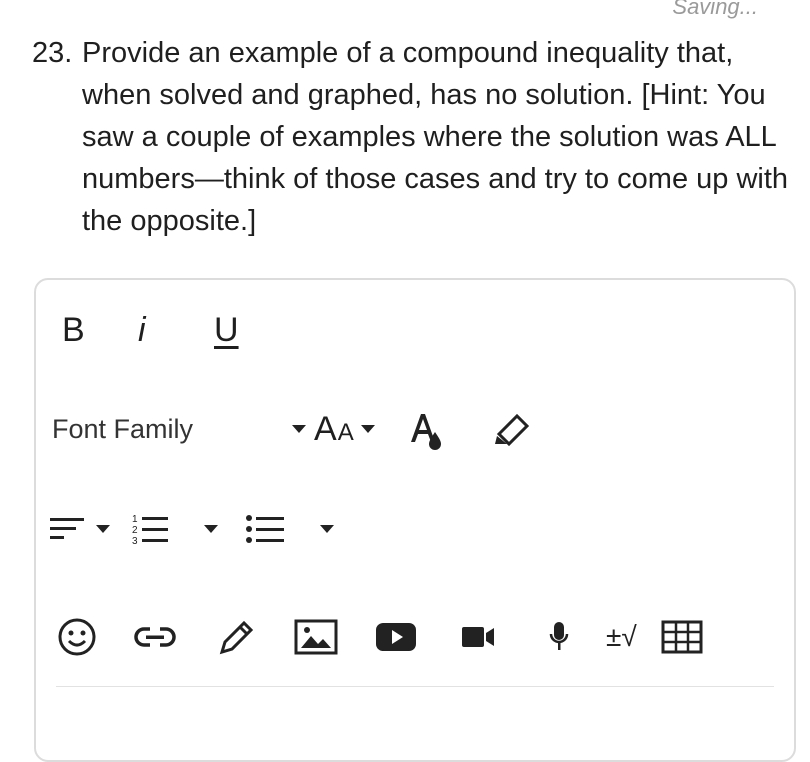 This screenshot has height=762, width=810. Describe the element at coordinates (176, 330) in the screenshot. I see `italic-button: i` at that location.